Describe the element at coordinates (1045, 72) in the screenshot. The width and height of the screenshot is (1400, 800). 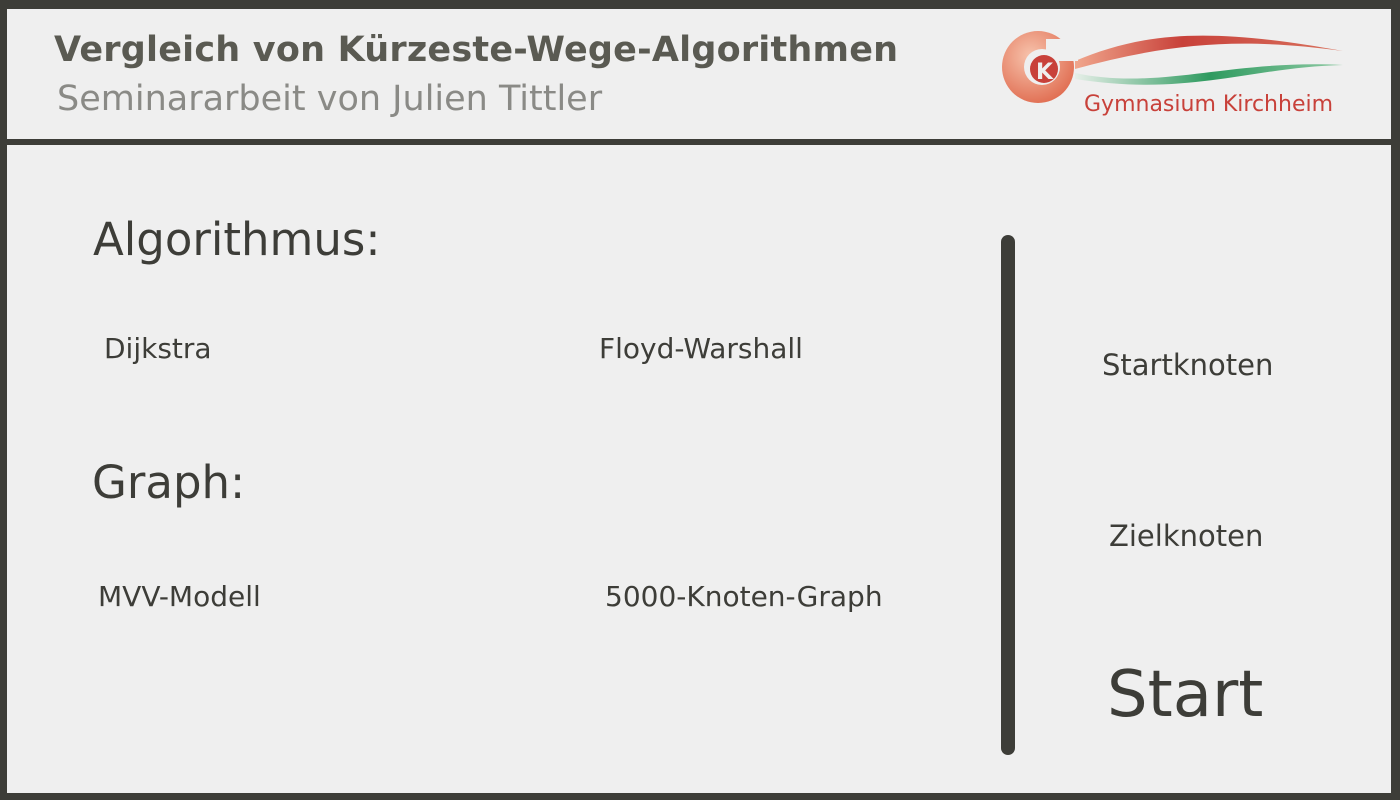
I see `svg-text: K` at that location.